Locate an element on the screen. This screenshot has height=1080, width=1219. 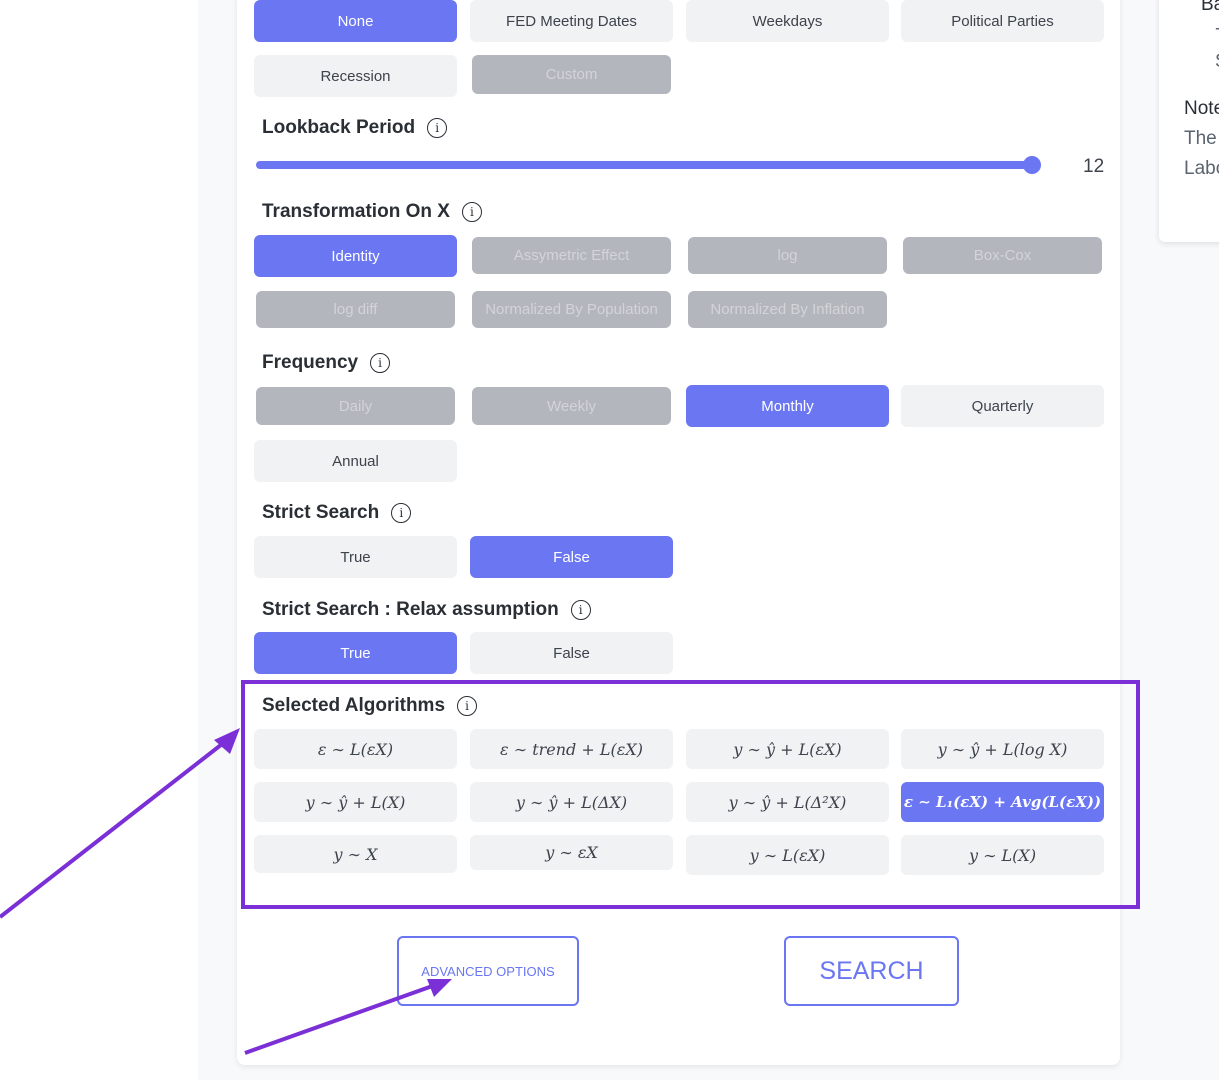
search-button: SEARCH is located at coordinates (871, 971).